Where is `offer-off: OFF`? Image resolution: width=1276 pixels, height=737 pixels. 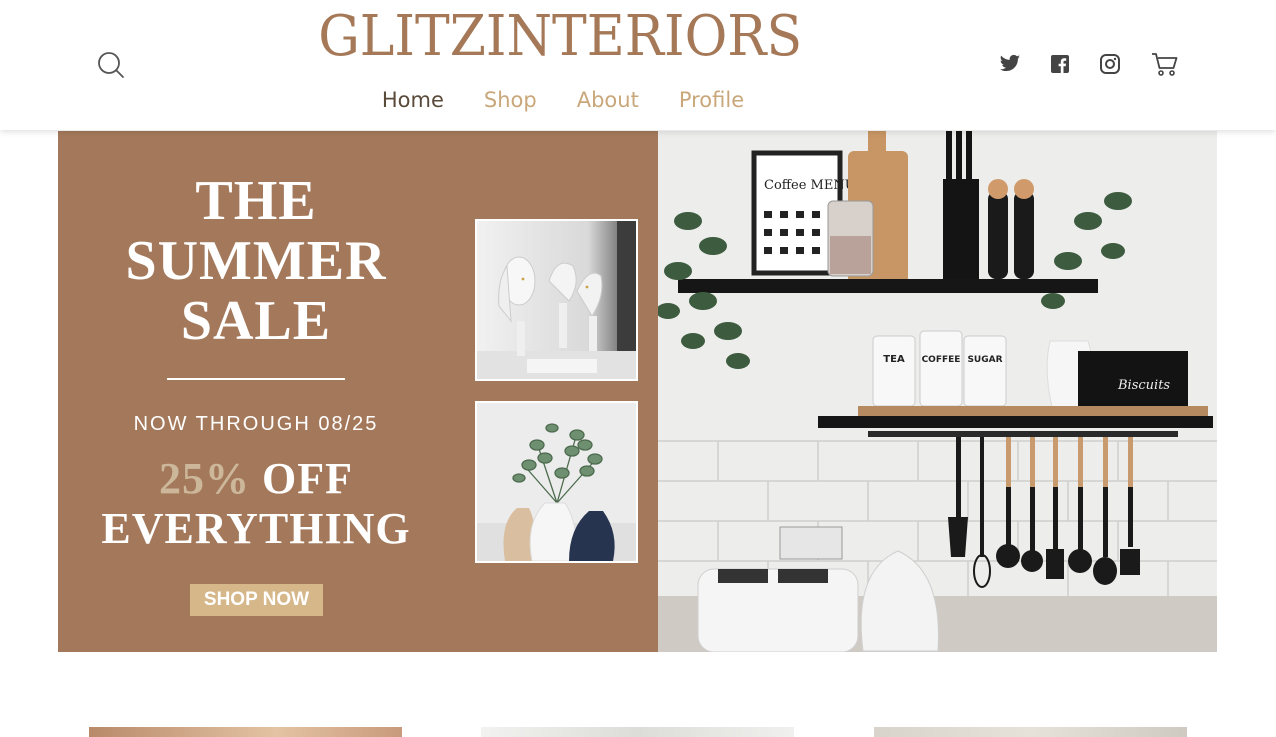
offer-off: OFF is located at coordinates (307, 478).